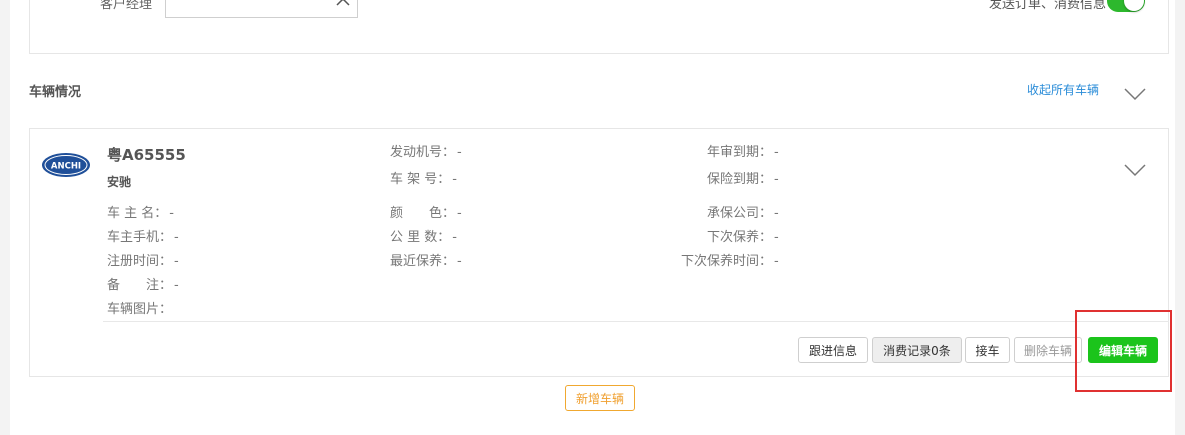 The width and height of the screenshot is (1185, 435). What do you see at coordinates (636, 321) in the screenshot?
I see `divider` at bounding box center [636, 321].